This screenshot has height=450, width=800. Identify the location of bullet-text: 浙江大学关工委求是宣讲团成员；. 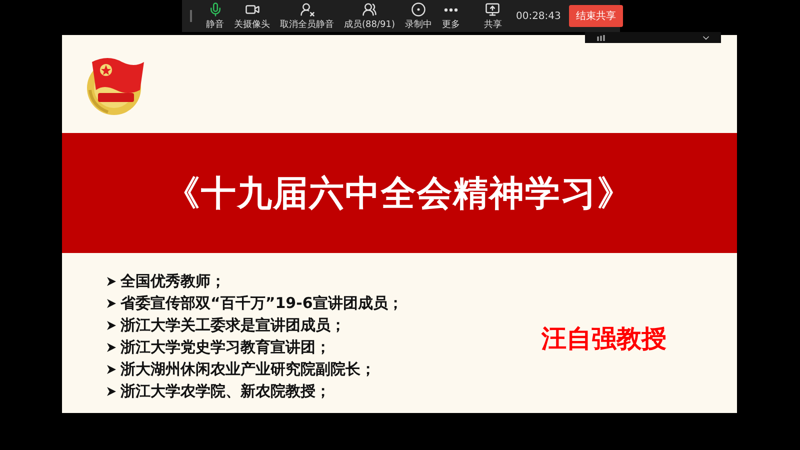
(233, 325).